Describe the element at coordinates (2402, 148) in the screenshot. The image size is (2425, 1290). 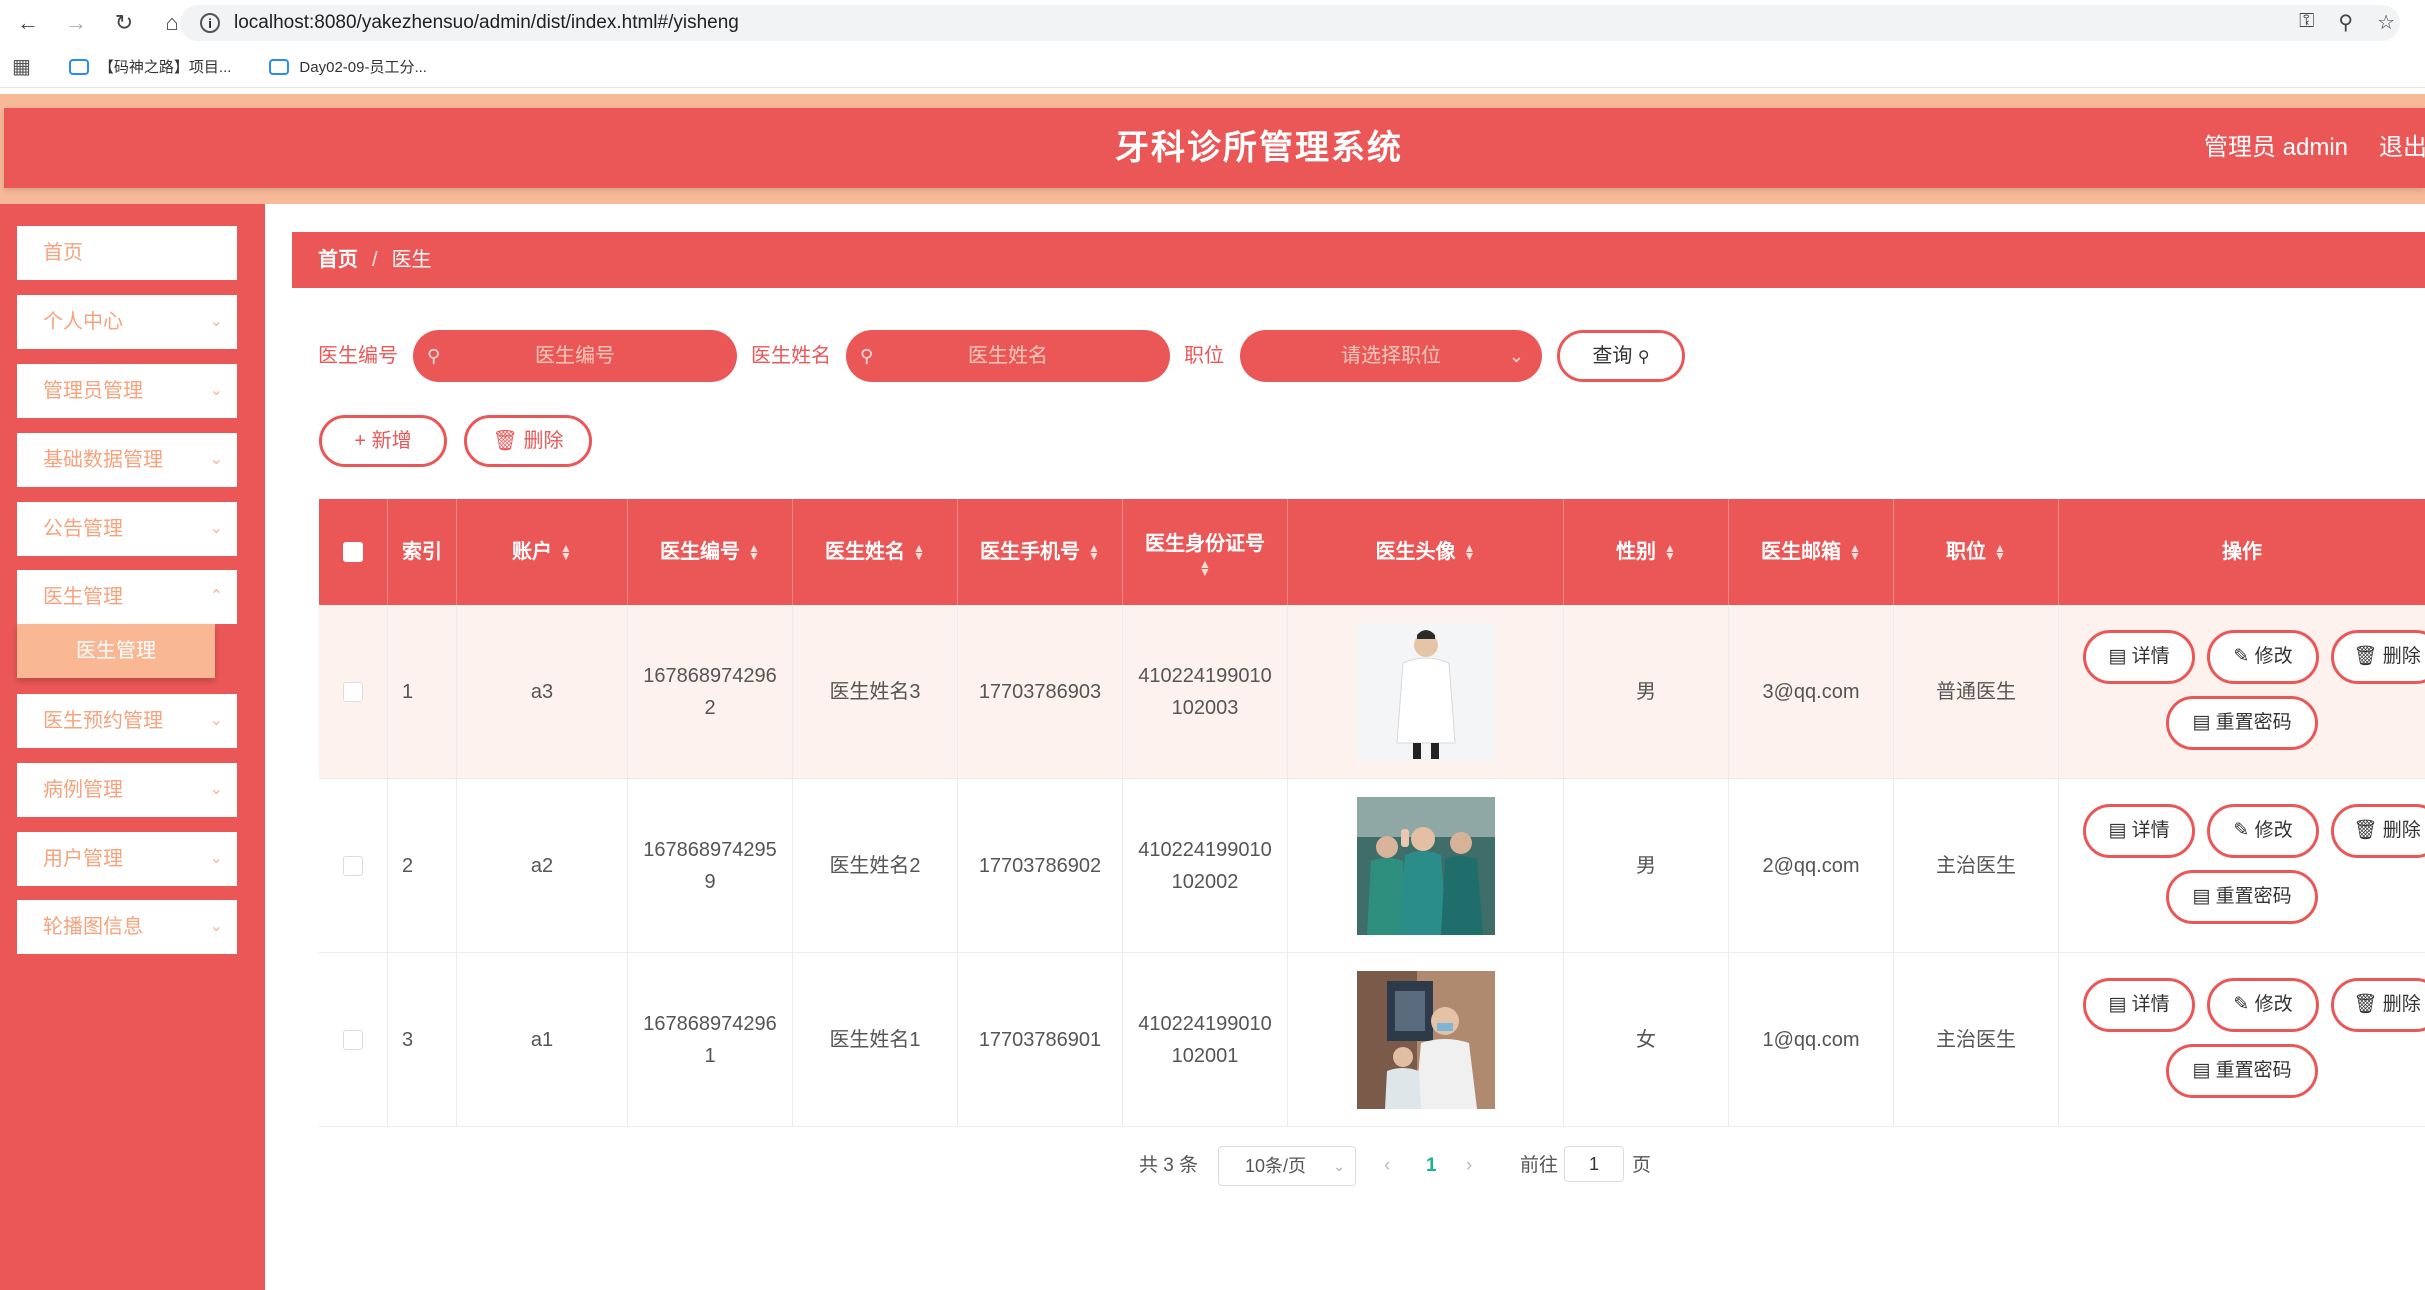
I see `logout-button: 退出登录` at that location.